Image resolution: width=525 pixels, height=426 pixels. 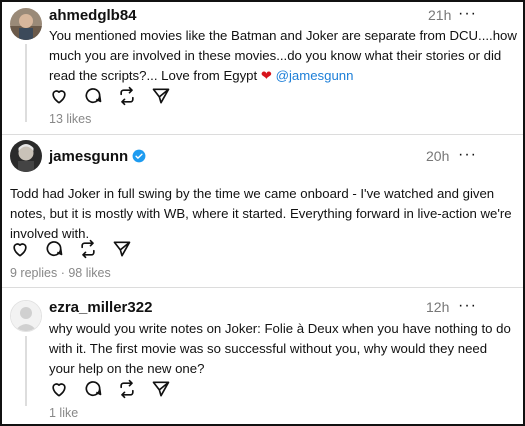 I want to click on mention-link: @jamesgunn, so click(x=315, y=75).